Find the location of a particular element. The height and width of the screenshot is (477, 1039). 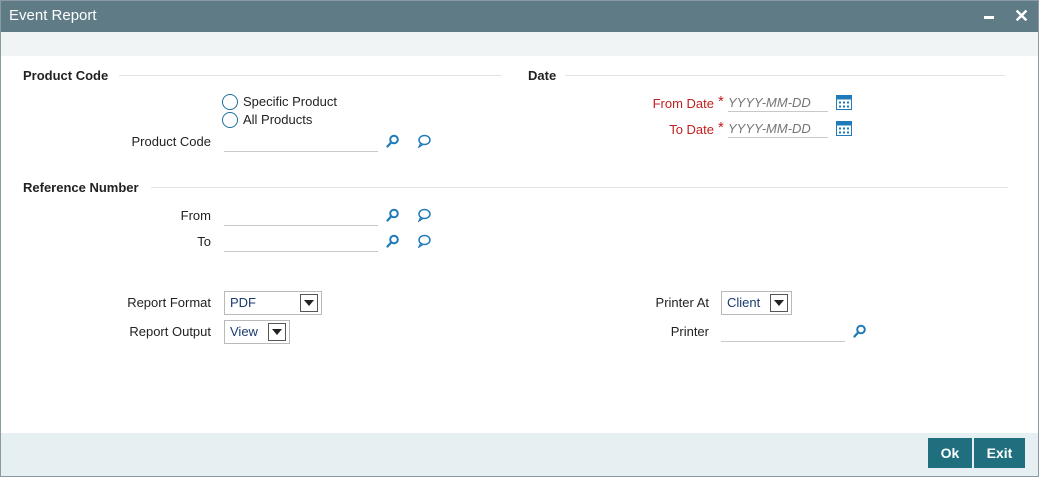

product-code-label: Product Code is located at coordinates (171, 141).